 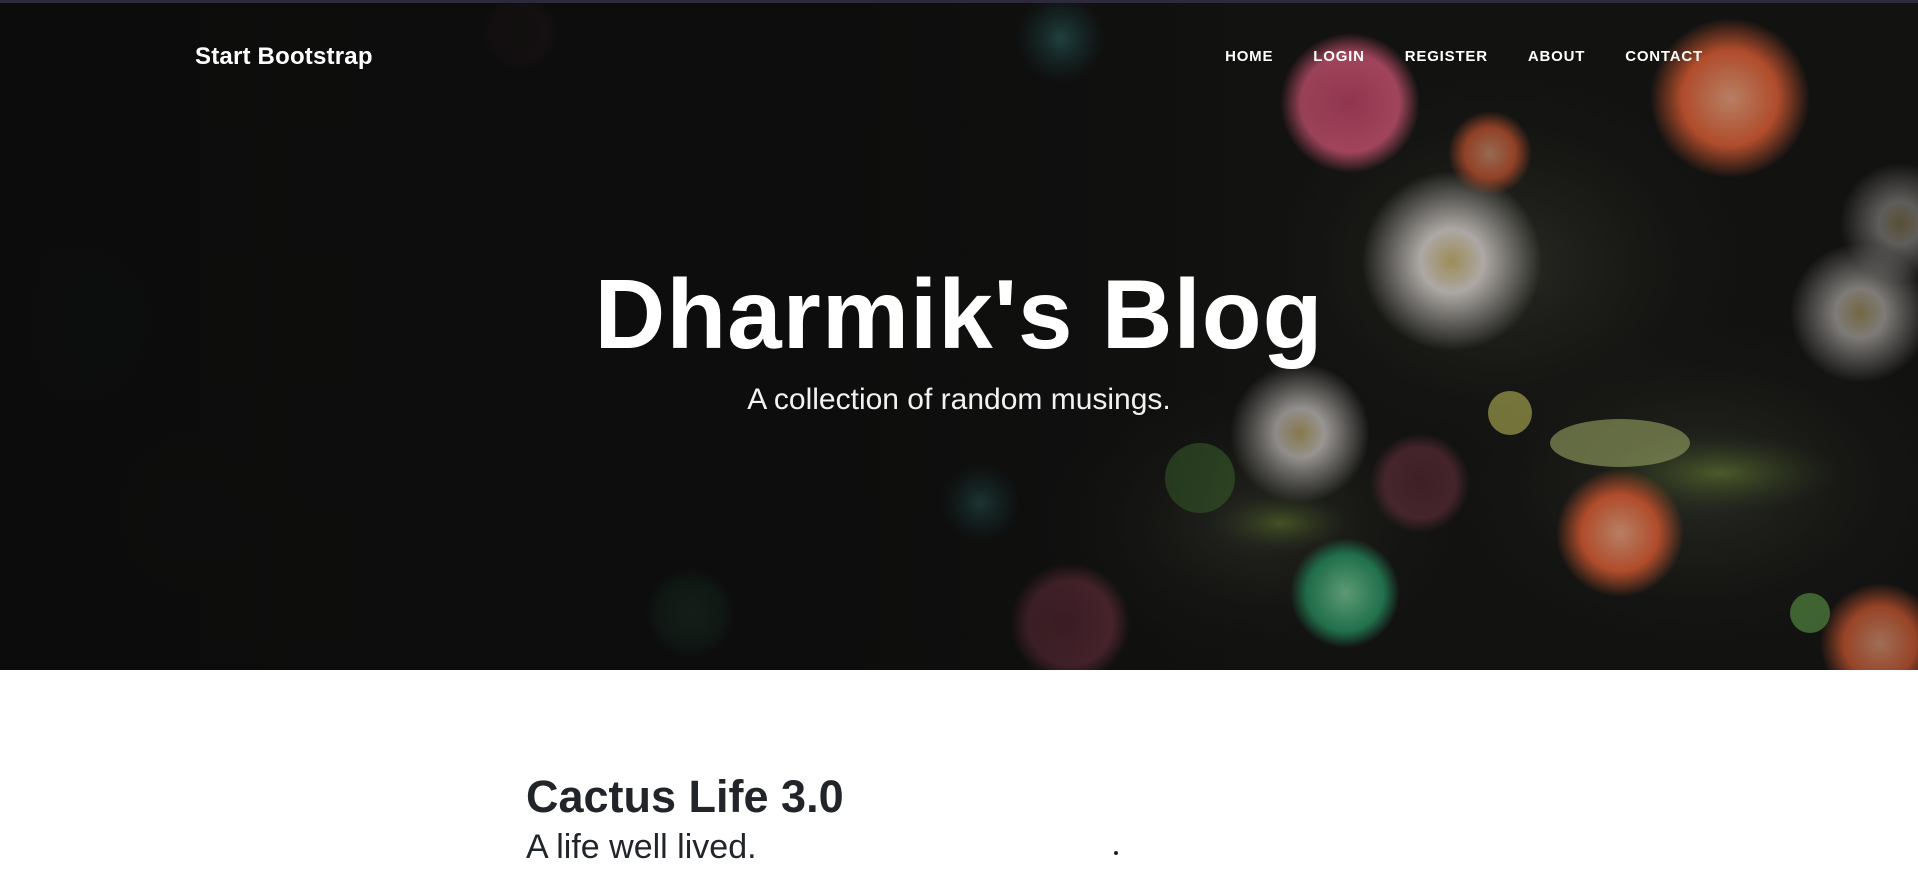 I want to click on nav-item-contact: CONTACT, so click(x=1654, y=56).